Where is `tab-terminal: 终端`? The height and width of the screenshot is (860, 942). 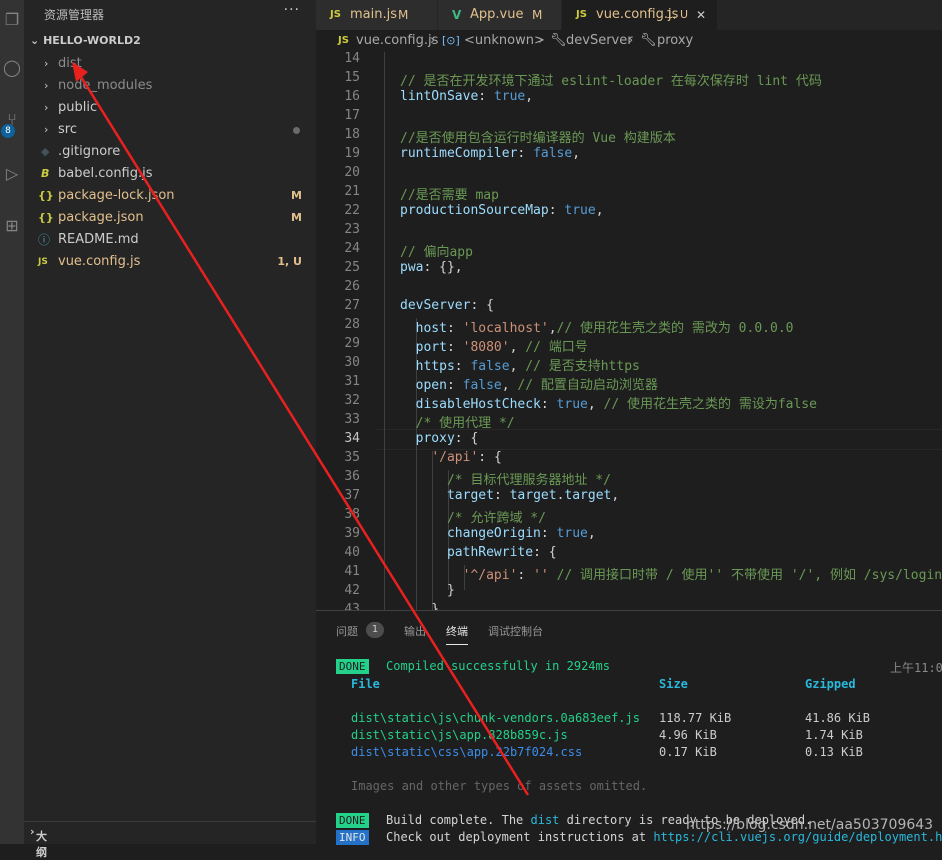 tab-terminal: 终端 is located at coordinates (457, 634).